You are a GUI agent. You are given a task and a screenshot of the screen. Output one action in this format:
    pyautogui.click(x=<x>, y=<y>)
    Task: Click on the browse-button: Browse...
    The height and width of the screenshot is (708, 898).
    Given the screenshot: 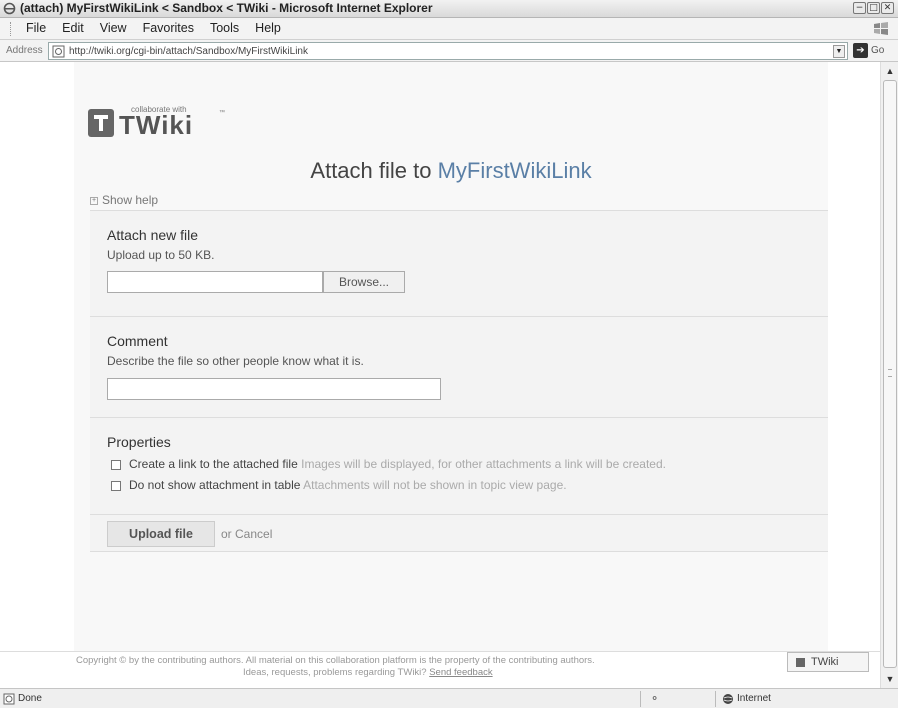 What is the action you would take?
    pyautogui.click(x=364, y=282)
    